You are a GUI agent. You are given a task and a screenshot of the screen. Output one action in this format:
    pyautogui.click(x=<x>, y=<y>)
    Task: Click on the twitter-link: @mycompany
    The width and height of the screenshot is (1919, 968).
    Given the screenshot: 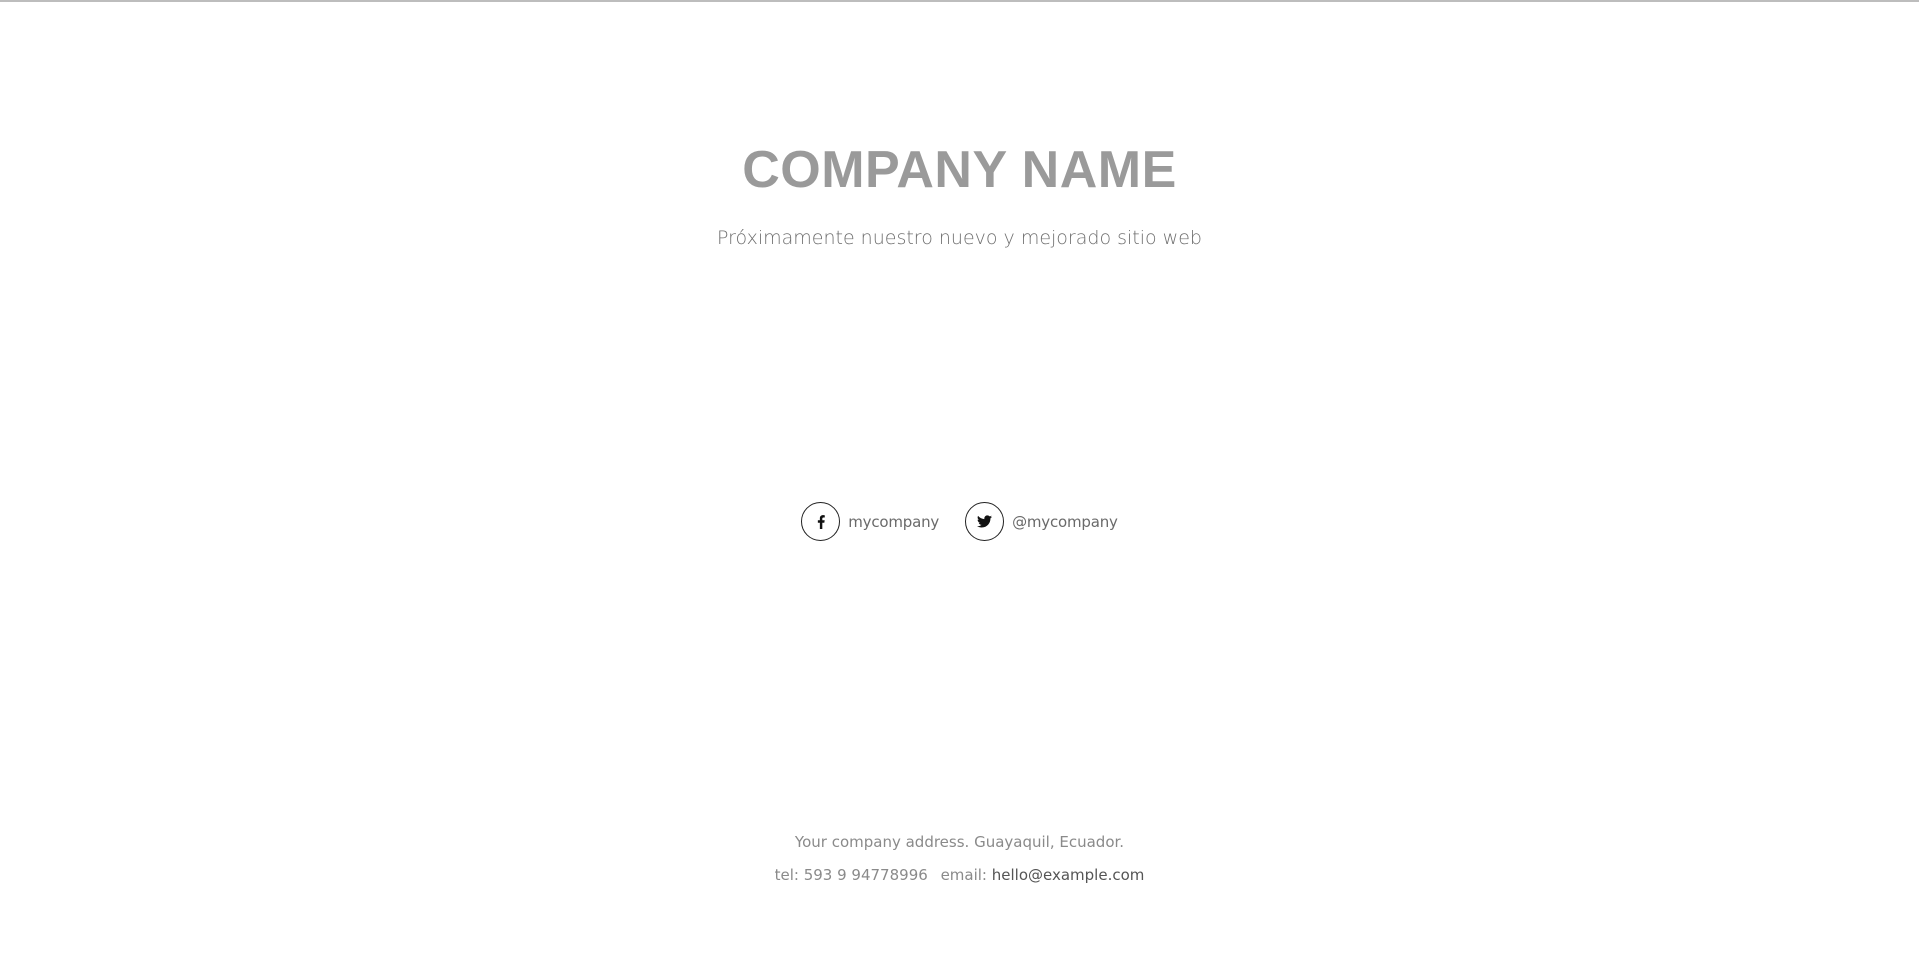 What is the action you would take?
    pyautogui.click(x=1041, y=521)
    